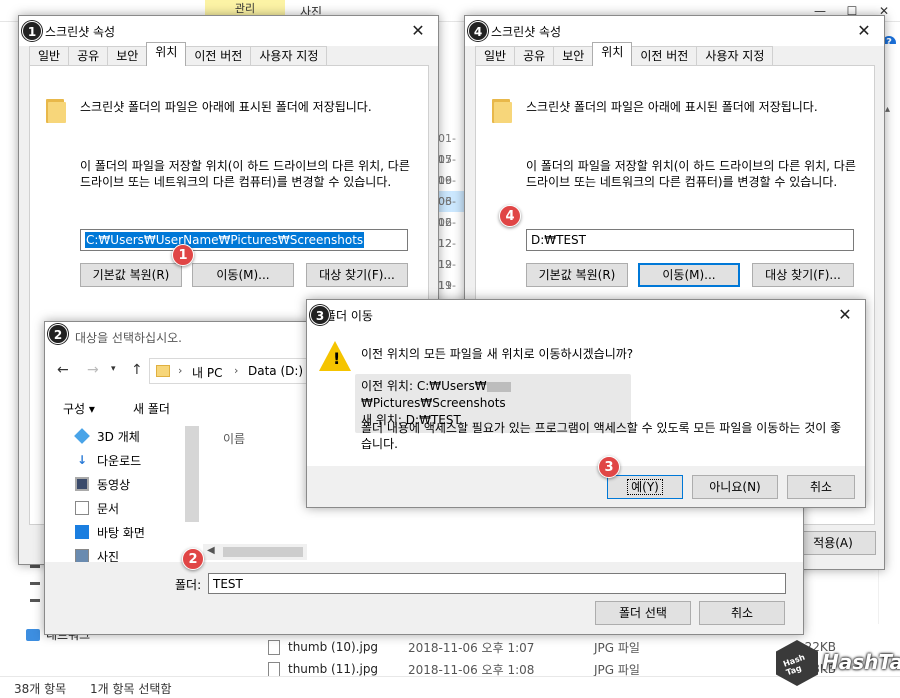 The height and width of the screenshot is (698, 900). I want to click on organize-button: 구성 ▾, so click(79, 408).